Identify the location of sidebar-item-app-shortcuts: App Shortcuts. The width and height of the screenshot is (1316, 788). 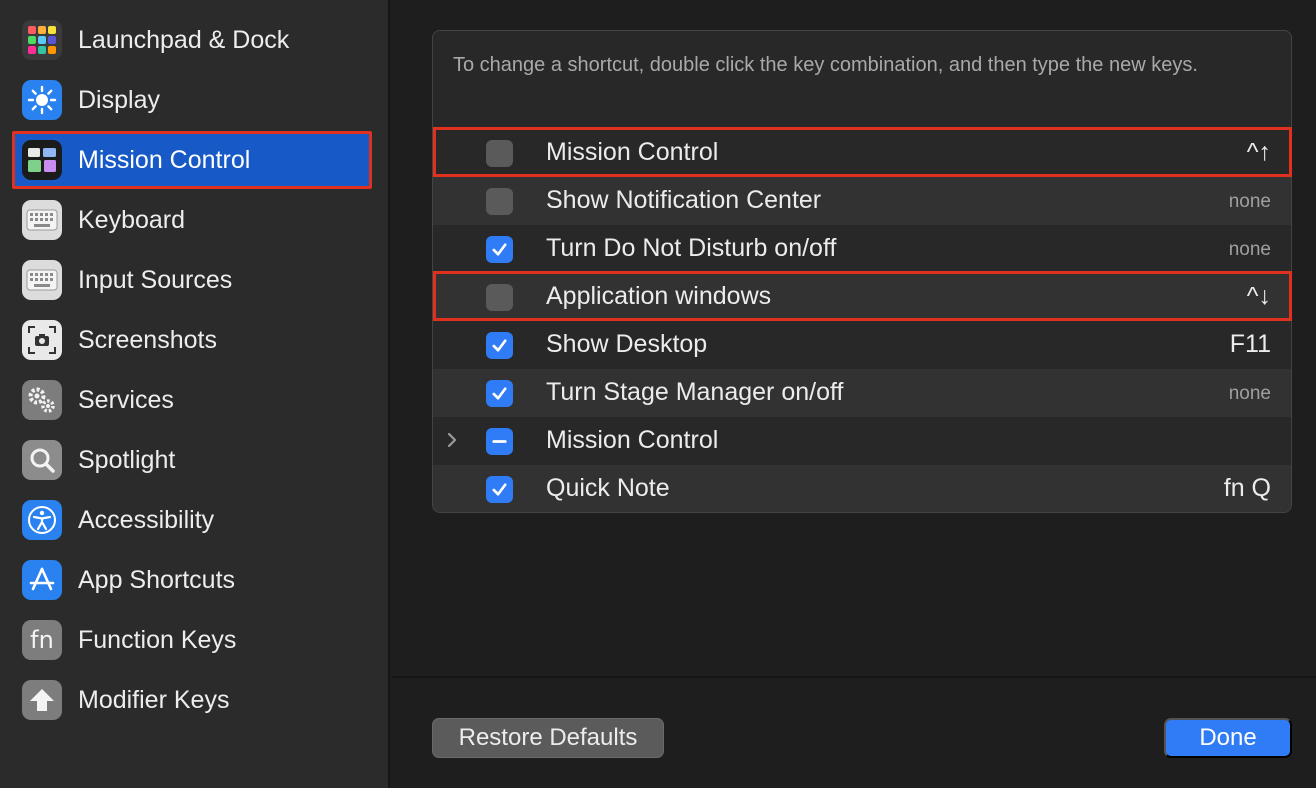
(192, 580).